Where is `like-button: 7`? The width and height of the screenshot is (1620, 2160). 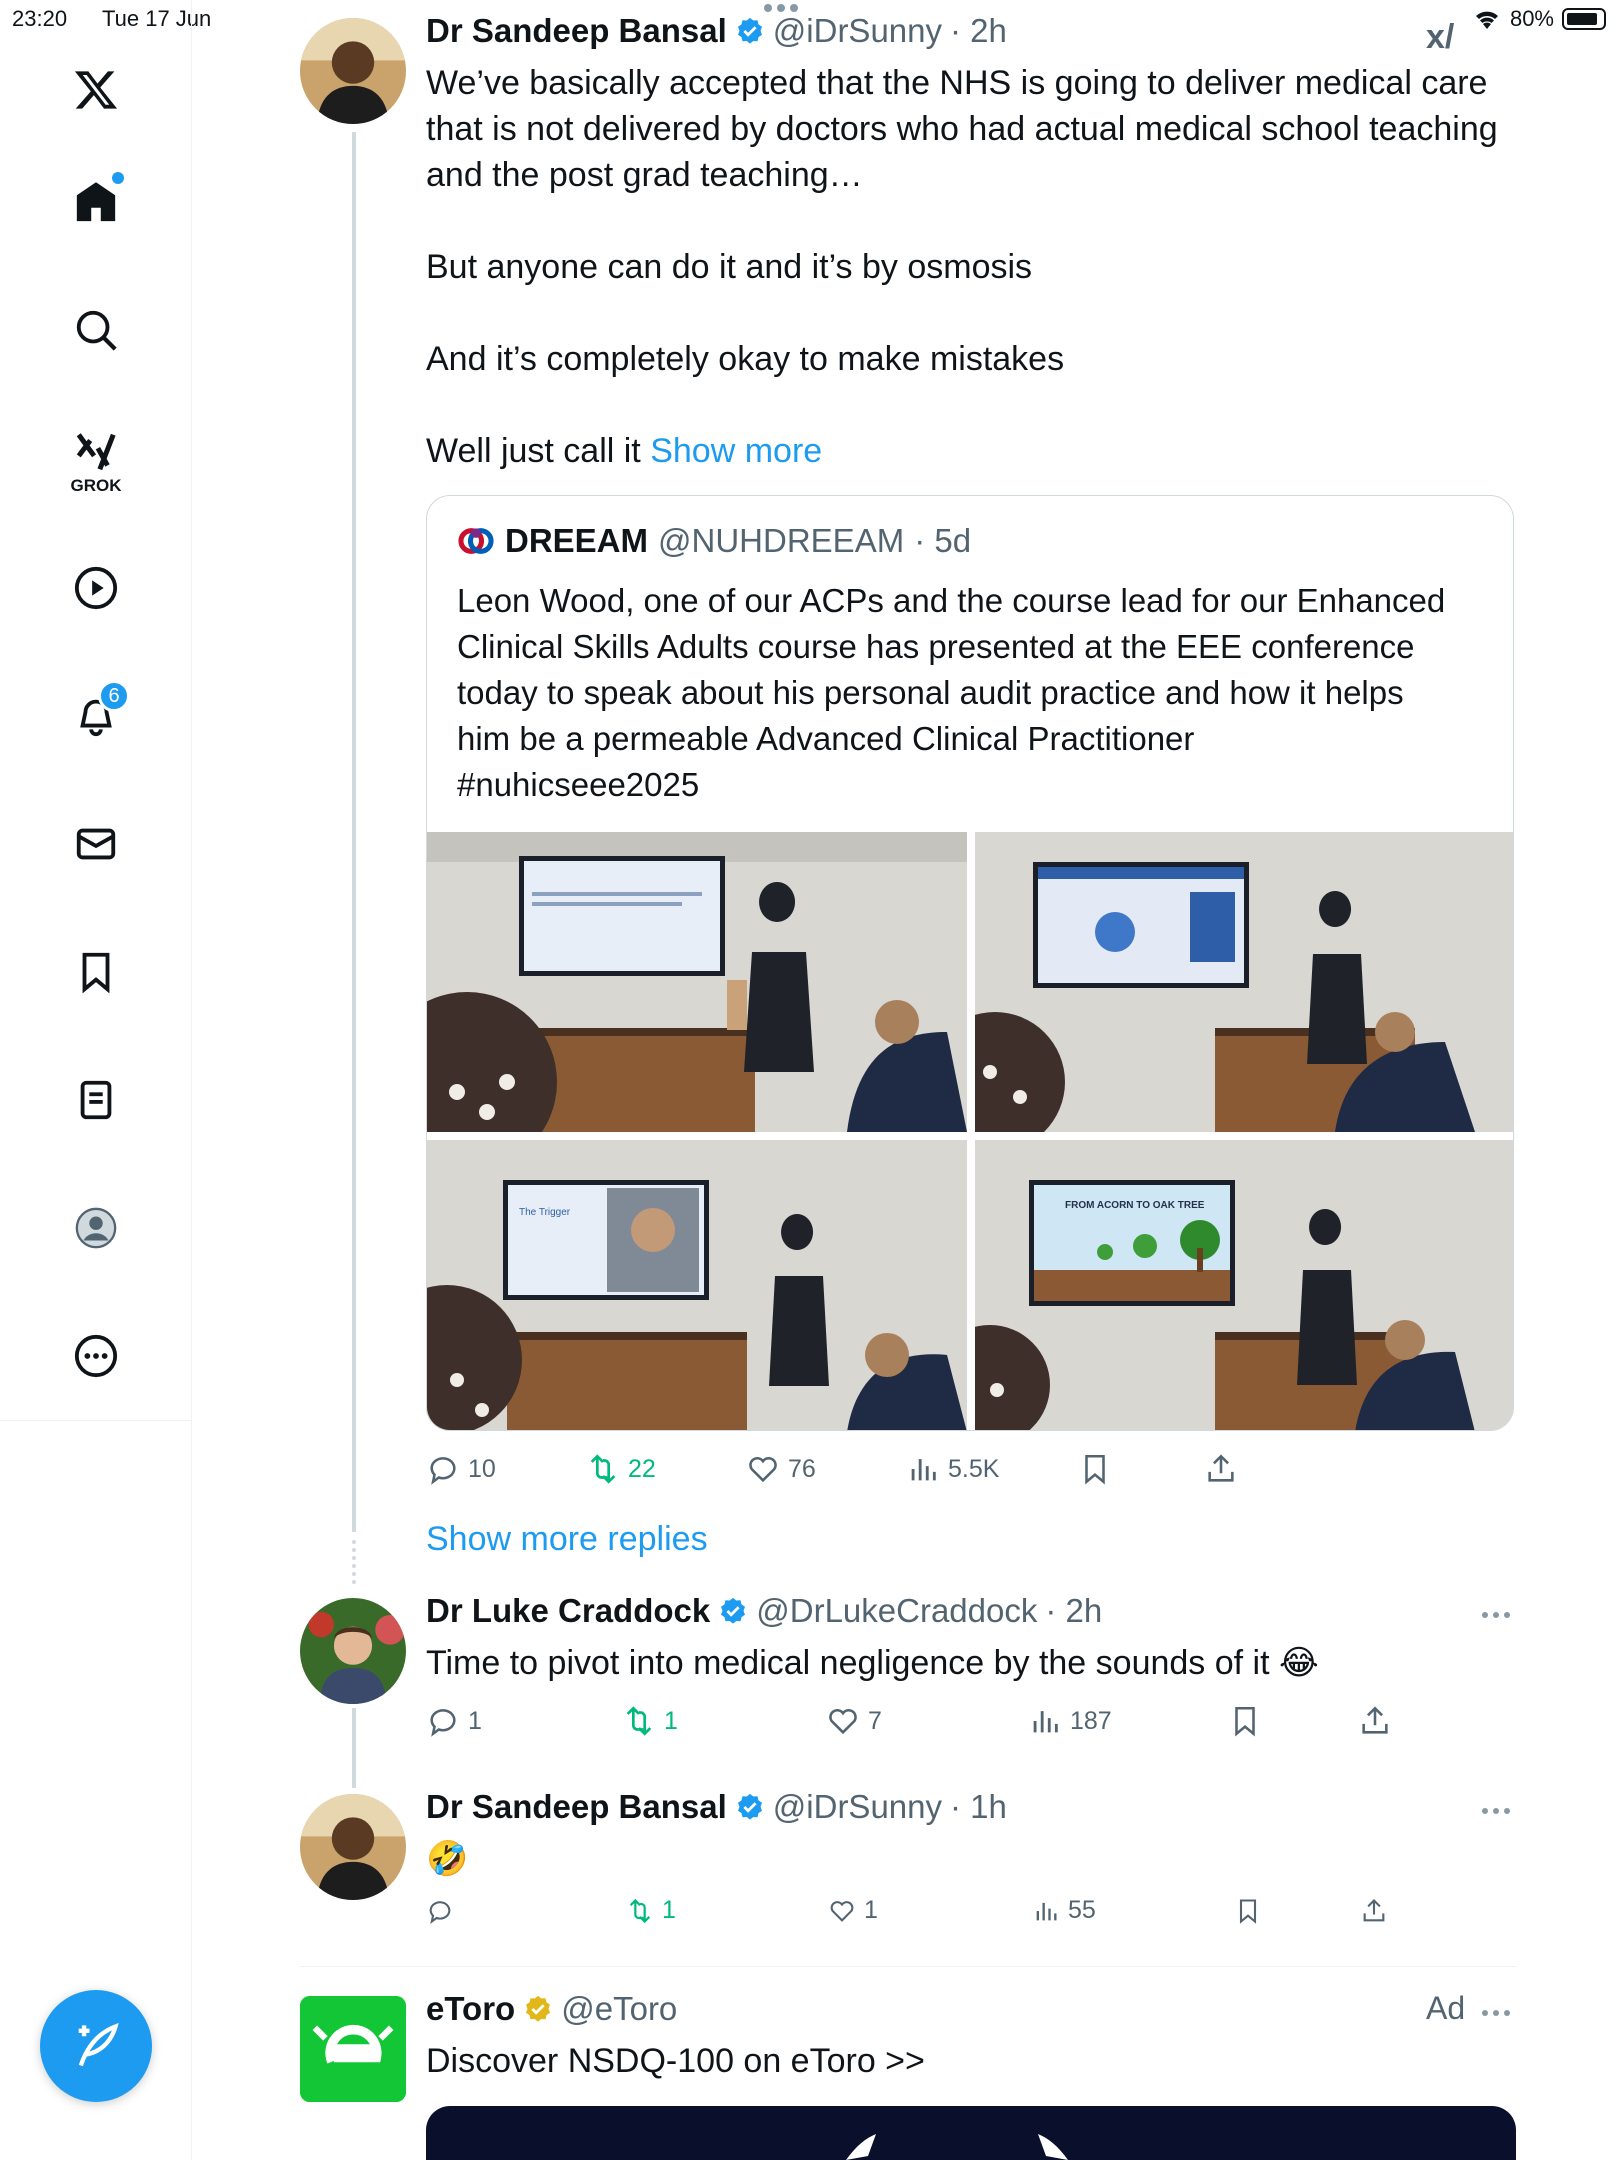
like-button: 7 is located at coordinates (927, 1721).